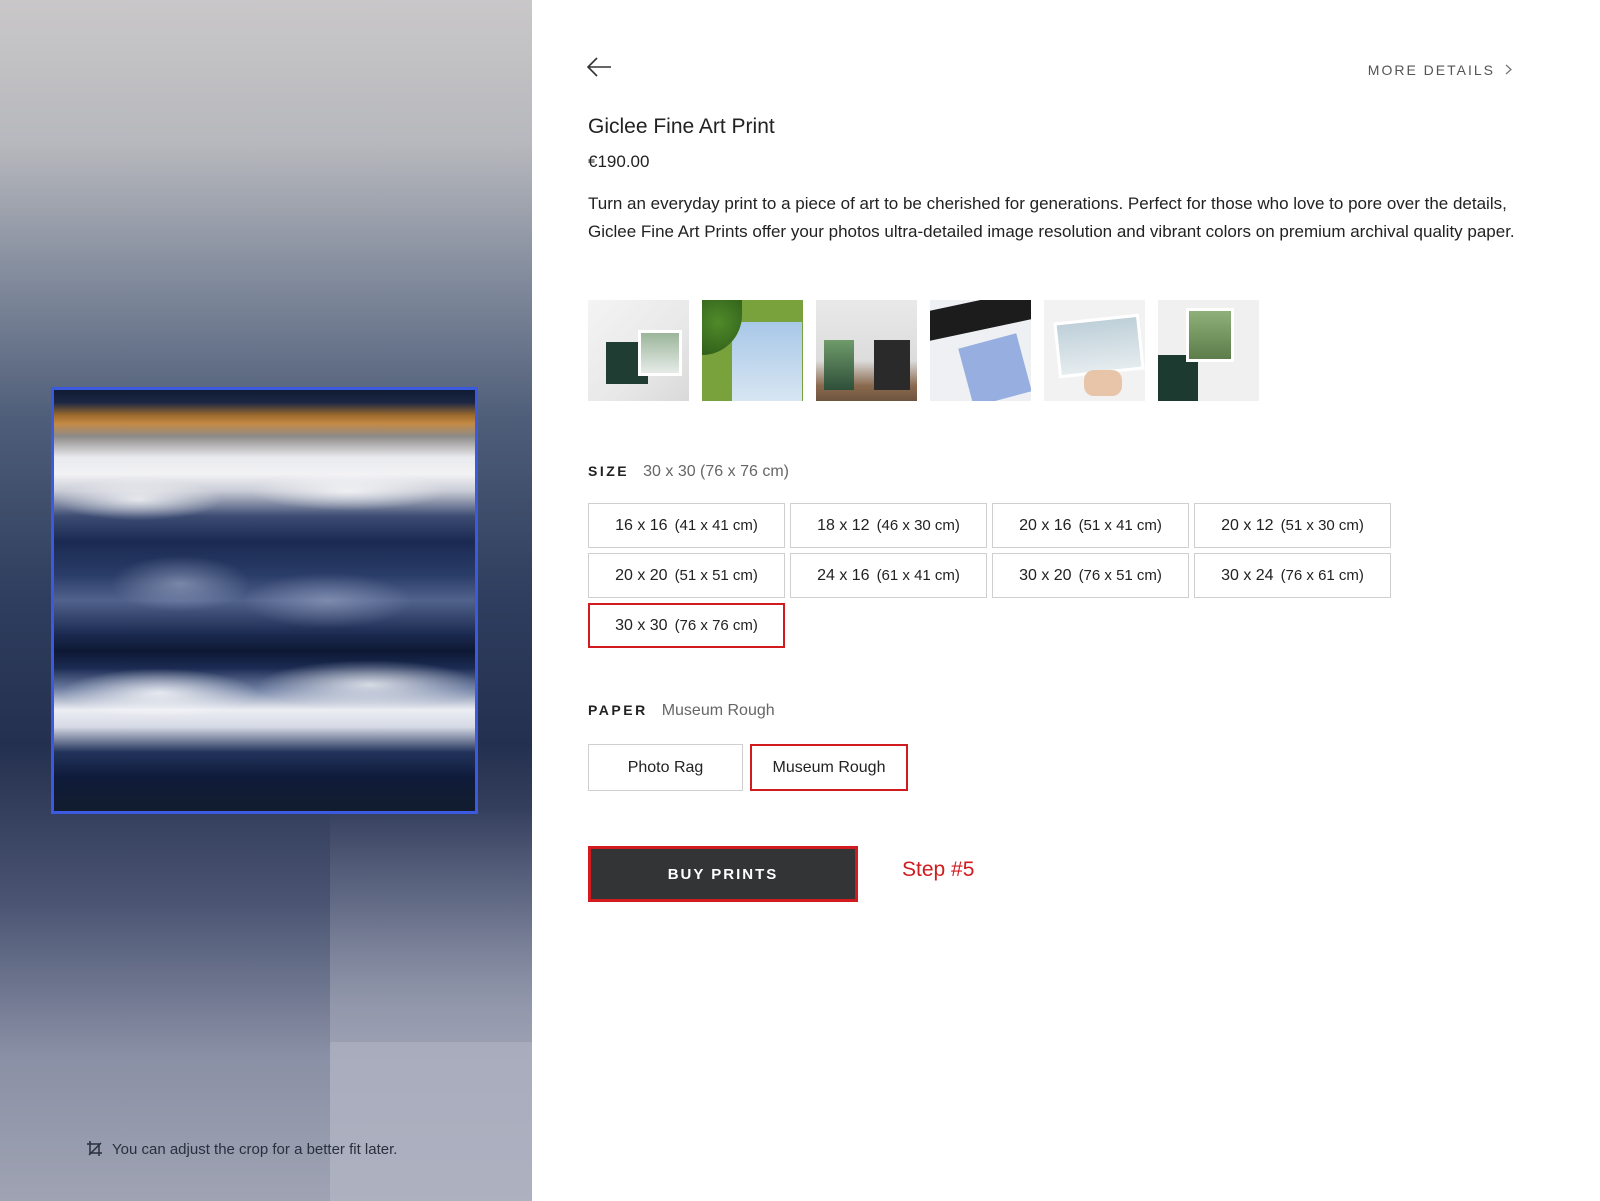 Image resolution: width=1600 pixels, height=1201 pixels. I want to click on size-option-cm: (76 x 76 cm), so click(716, 625).